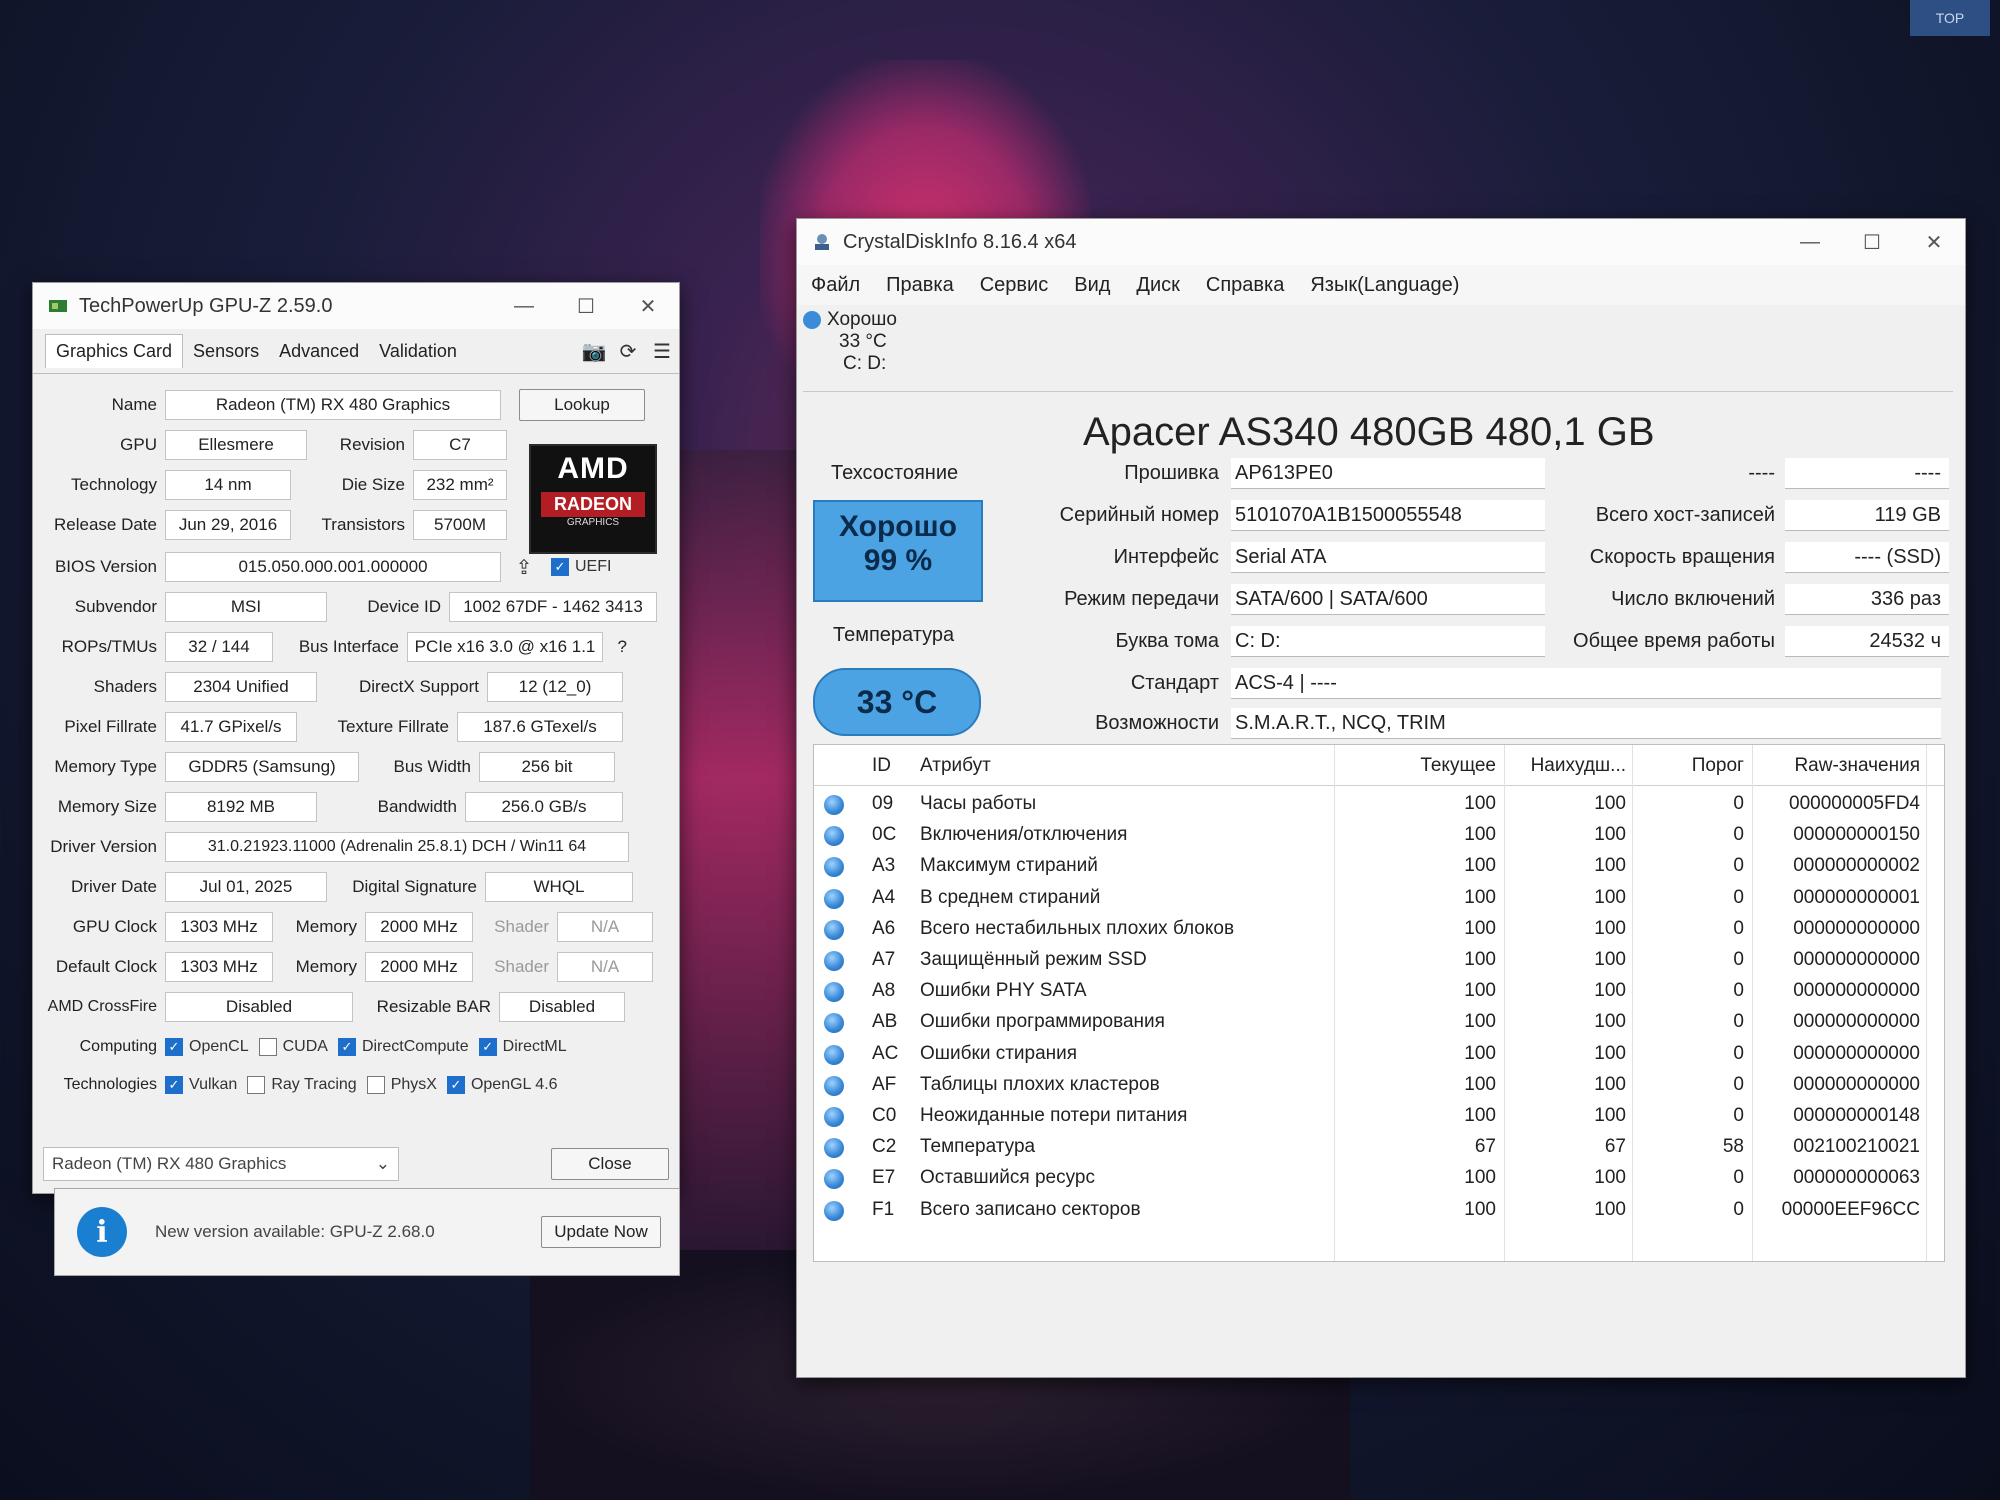 Image resolution: width=2000 pixels, height=1500 pixels. What do you see at coordinates (1379, 1178) in the screenshot?
I see `table-row: E7 Оставшийся ресурс 100 100 0 000000000063` at bounding box center [1379, 1178].